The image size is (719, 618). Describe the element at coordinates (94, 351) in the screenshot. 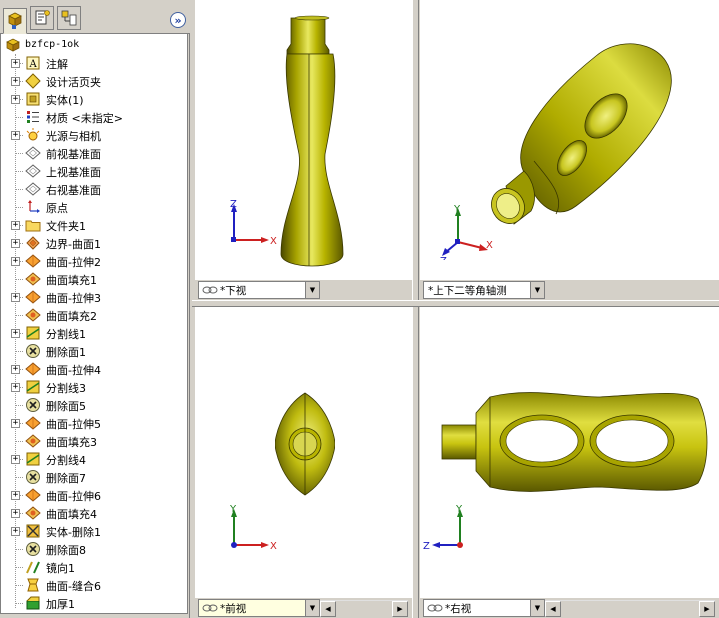

I see `tree-item: 删除面1` at that location.